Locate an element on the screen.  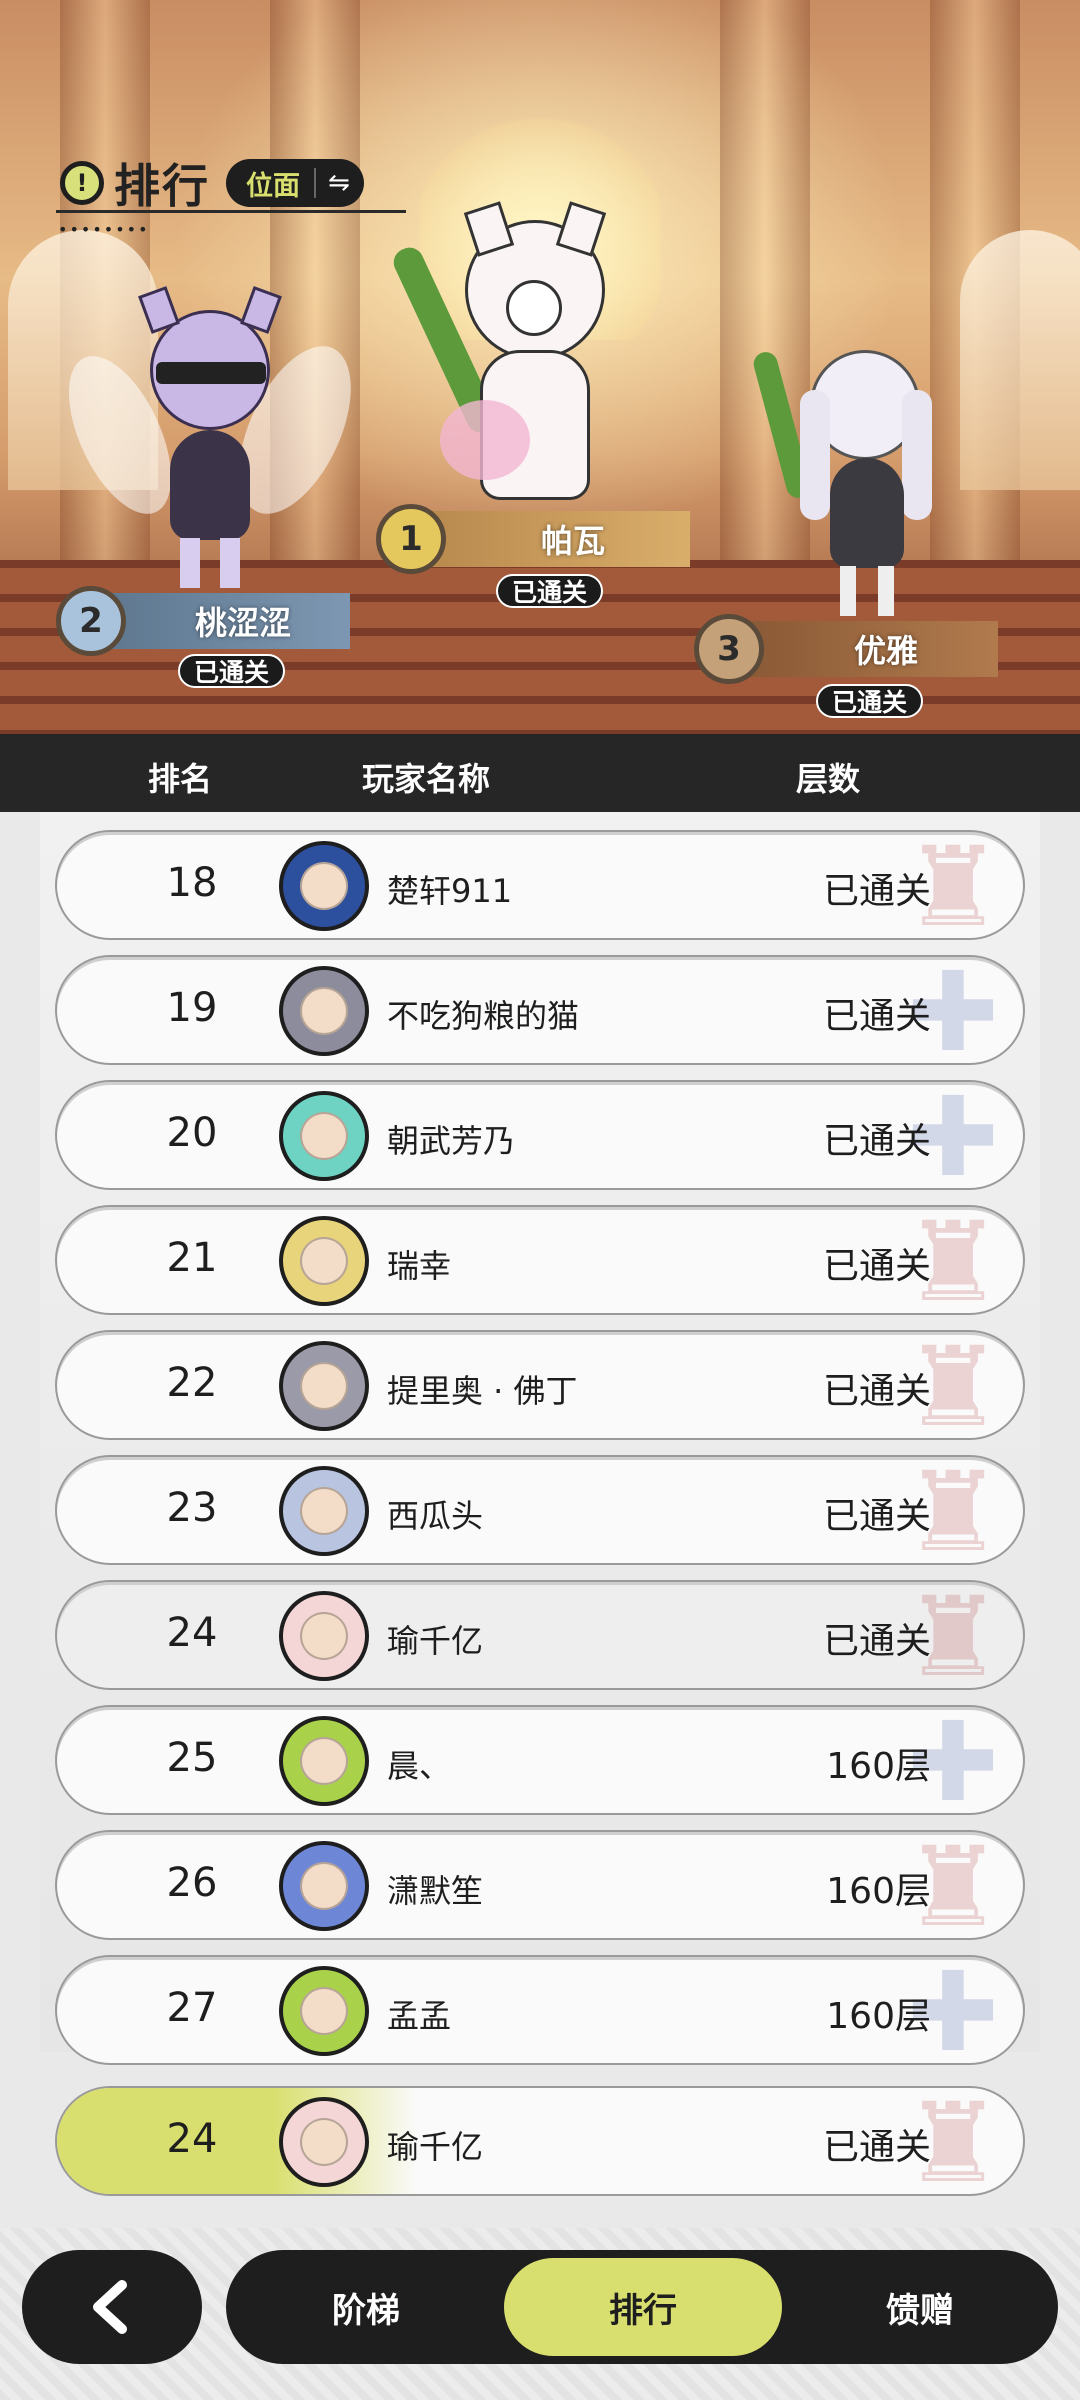
table-row: ♜ 24 瑜千亿 已通关 is located at coordinates (540, 1635).